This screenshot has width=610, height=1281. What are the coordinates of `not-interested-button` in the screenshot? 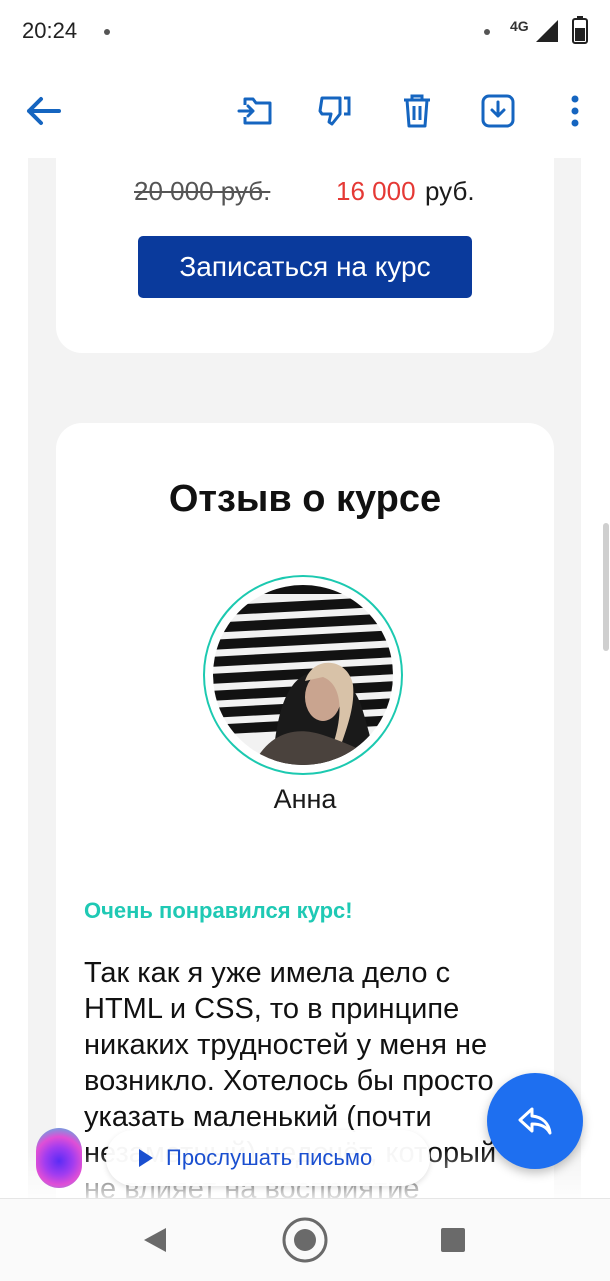 It's located at (335, 111).